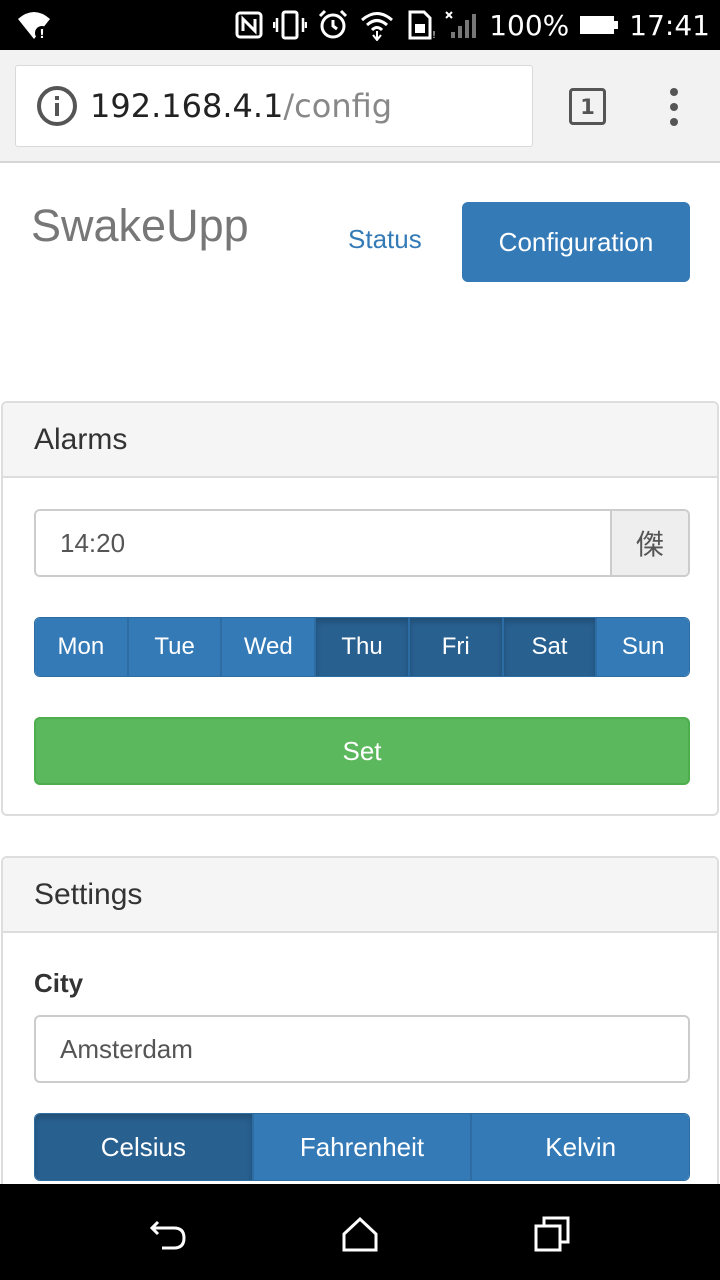 This screenshot has width=720, height=1280. What do you see at coordinates (175, 647) in the screenshot?
I see `day-toggle-tue: Tue` at bounding box center [175, 647].